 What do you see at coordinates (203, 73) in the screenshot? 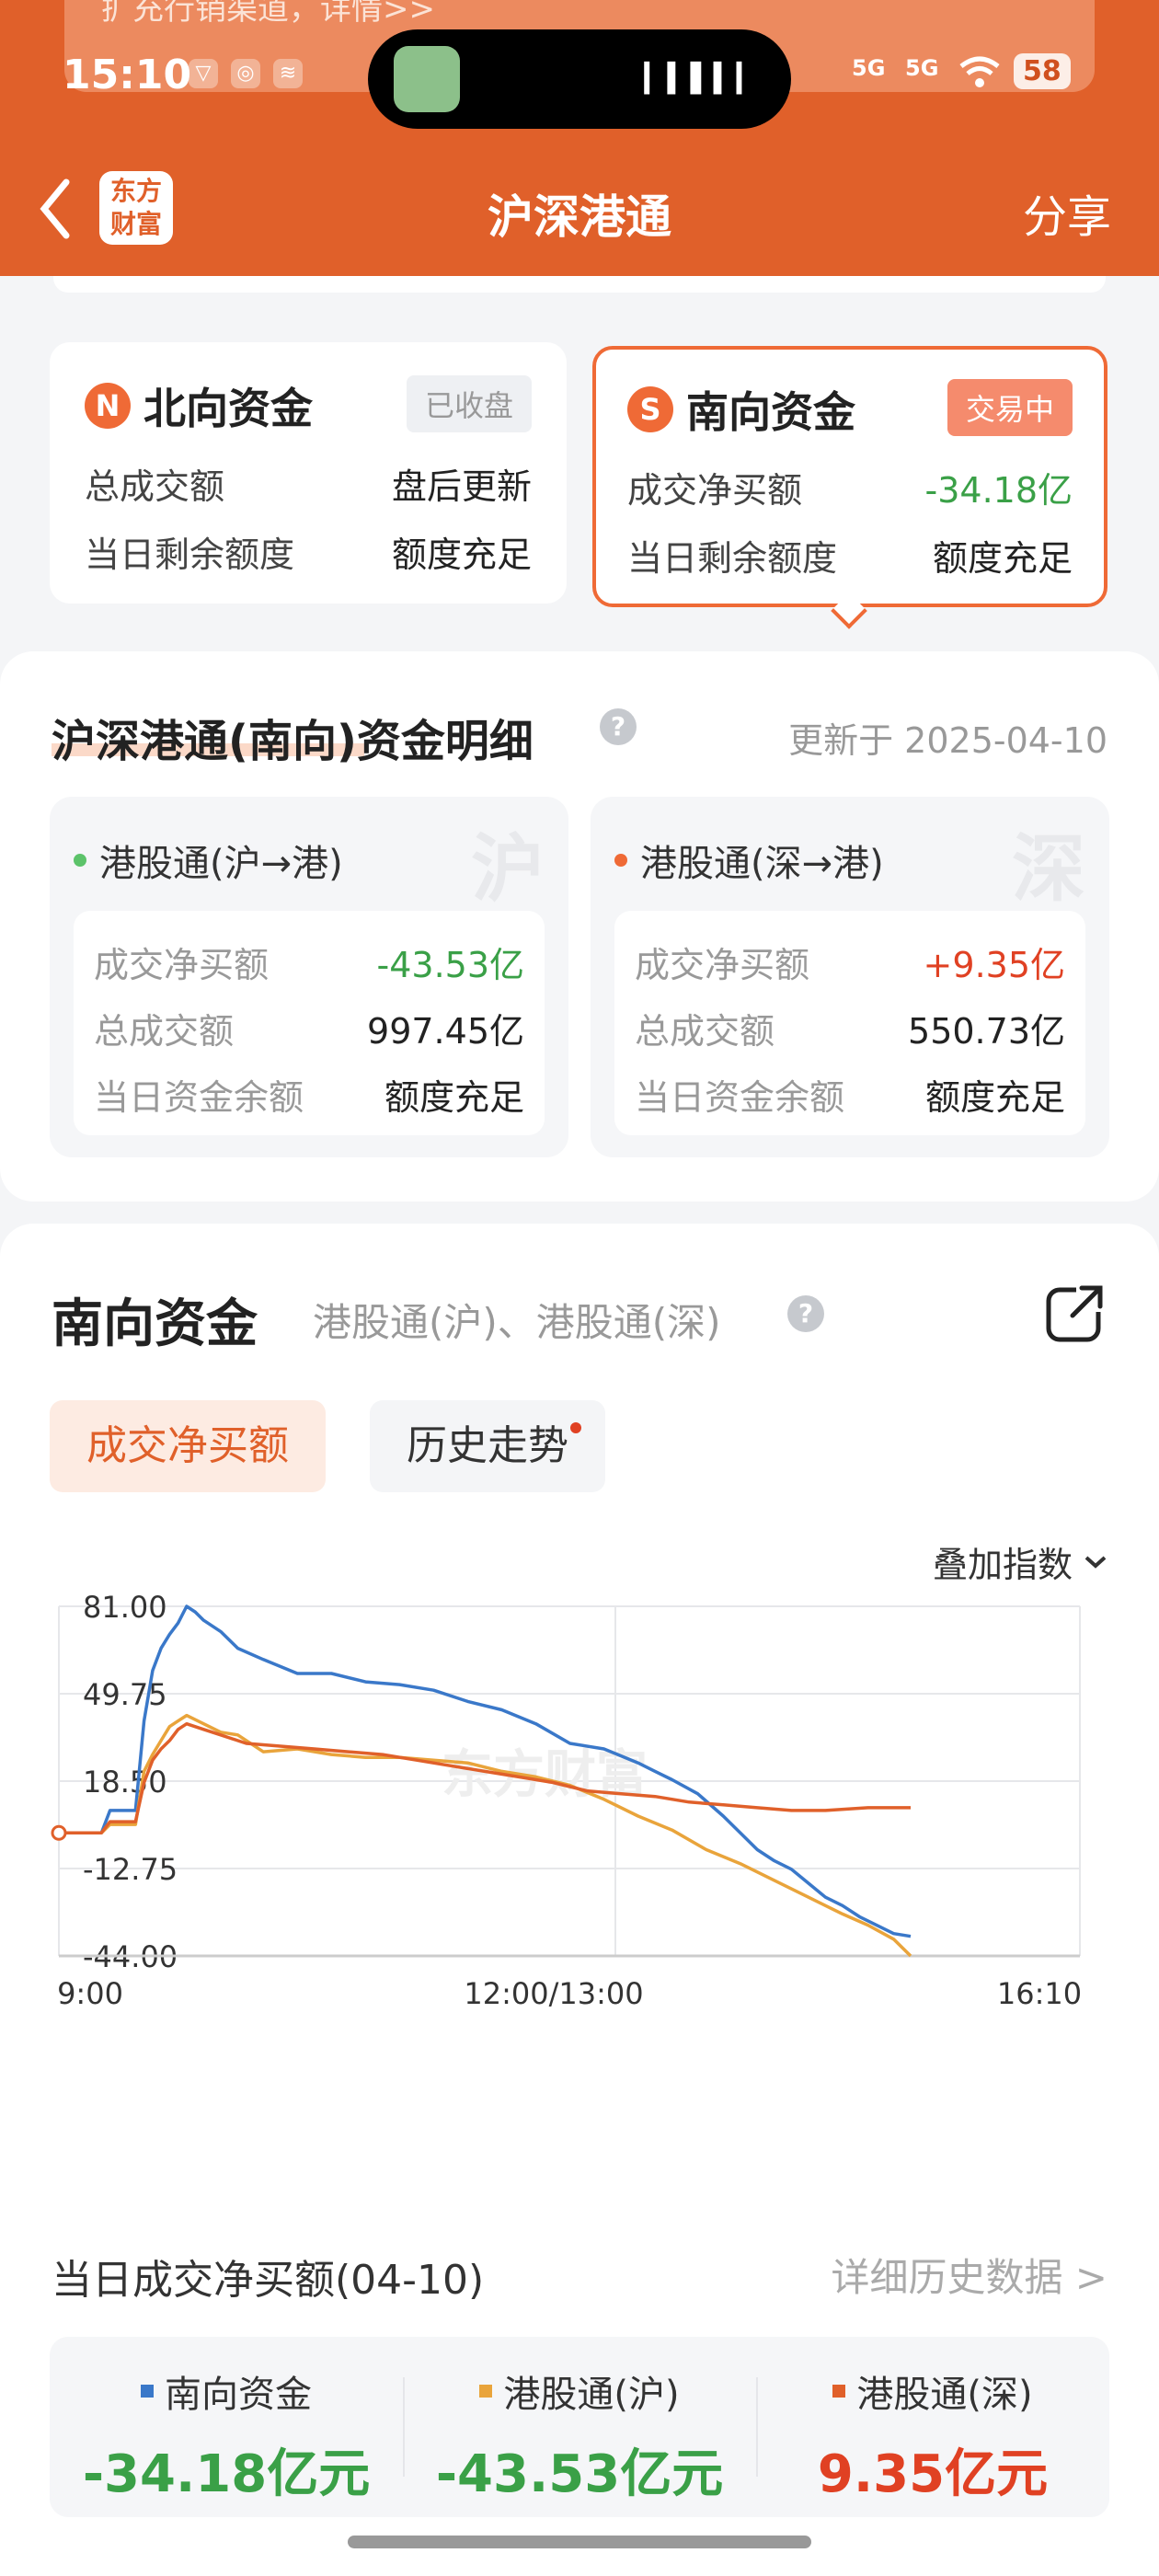
I see `app-notif-icon: ▽` at bounding box center [203, 73].